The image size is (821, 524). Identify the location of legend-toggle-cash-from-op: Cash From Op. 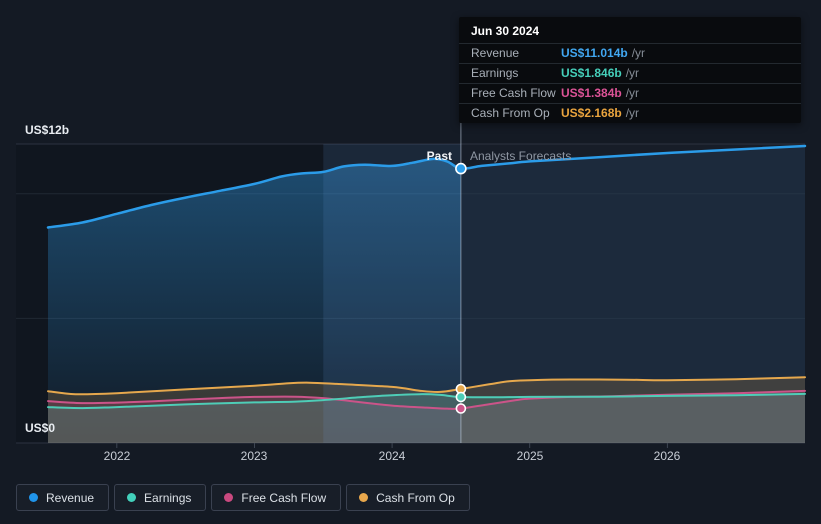
(408, 497).